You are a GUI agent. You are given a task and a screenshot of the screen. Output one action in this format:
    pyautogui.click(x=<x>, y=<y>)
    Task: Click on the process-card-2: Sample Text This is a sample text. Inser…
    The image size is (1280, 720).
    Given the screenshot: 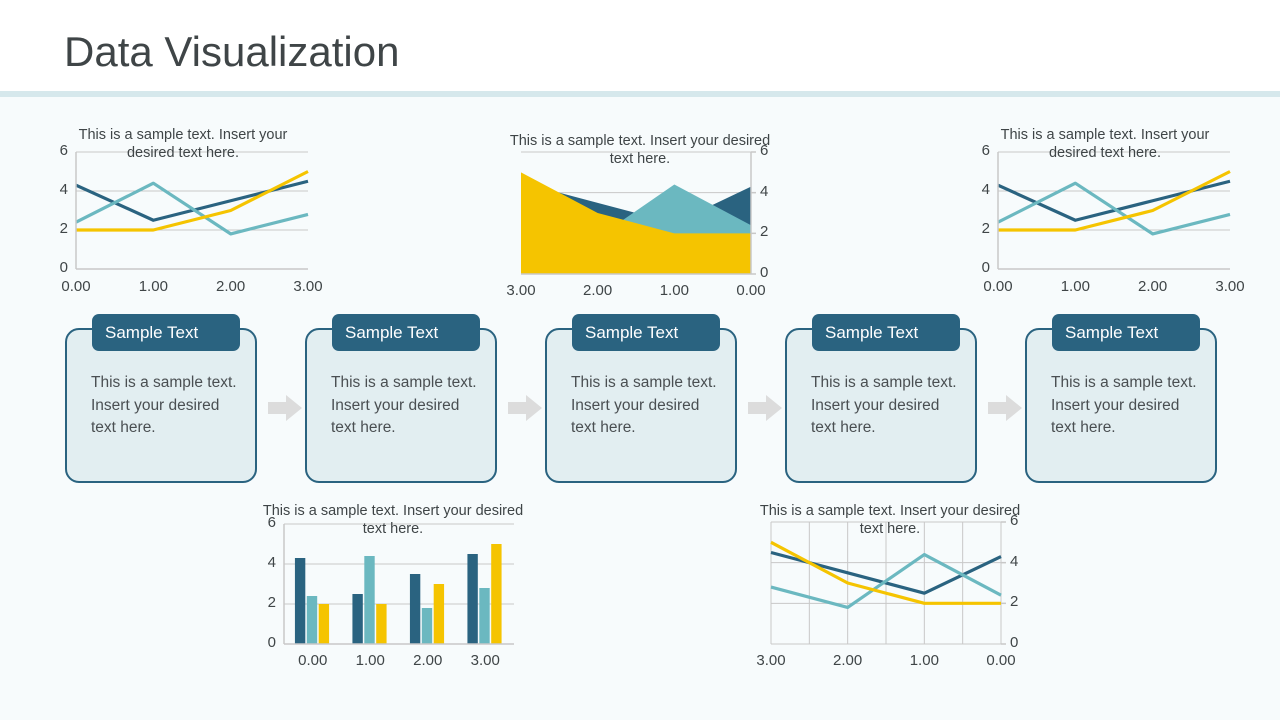 What is the action you would take?
    pyautogui.click(x=641, y=398)
    